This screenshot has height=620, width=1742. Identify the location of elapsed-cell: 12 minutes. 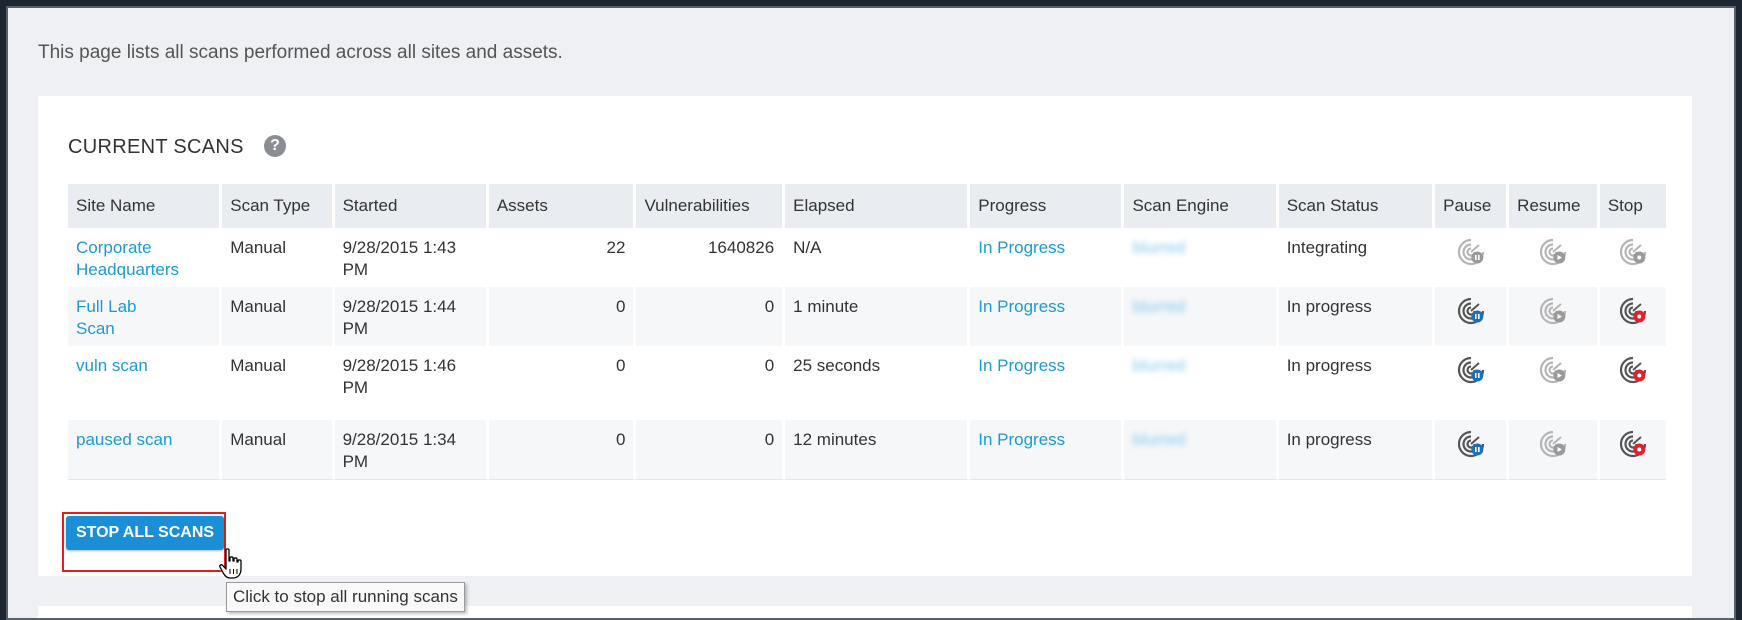
(878, 450).